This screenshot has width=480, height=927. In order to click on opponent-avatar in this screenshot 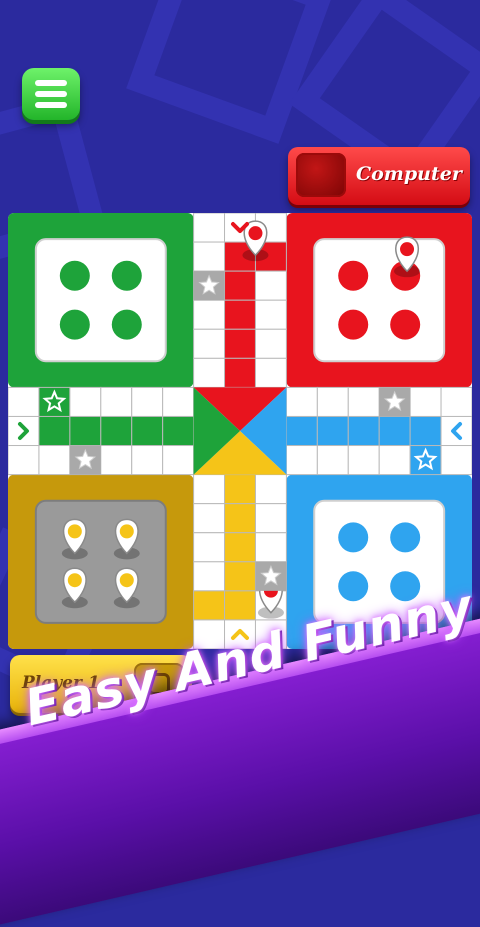, I will do `click(321, 175)`.